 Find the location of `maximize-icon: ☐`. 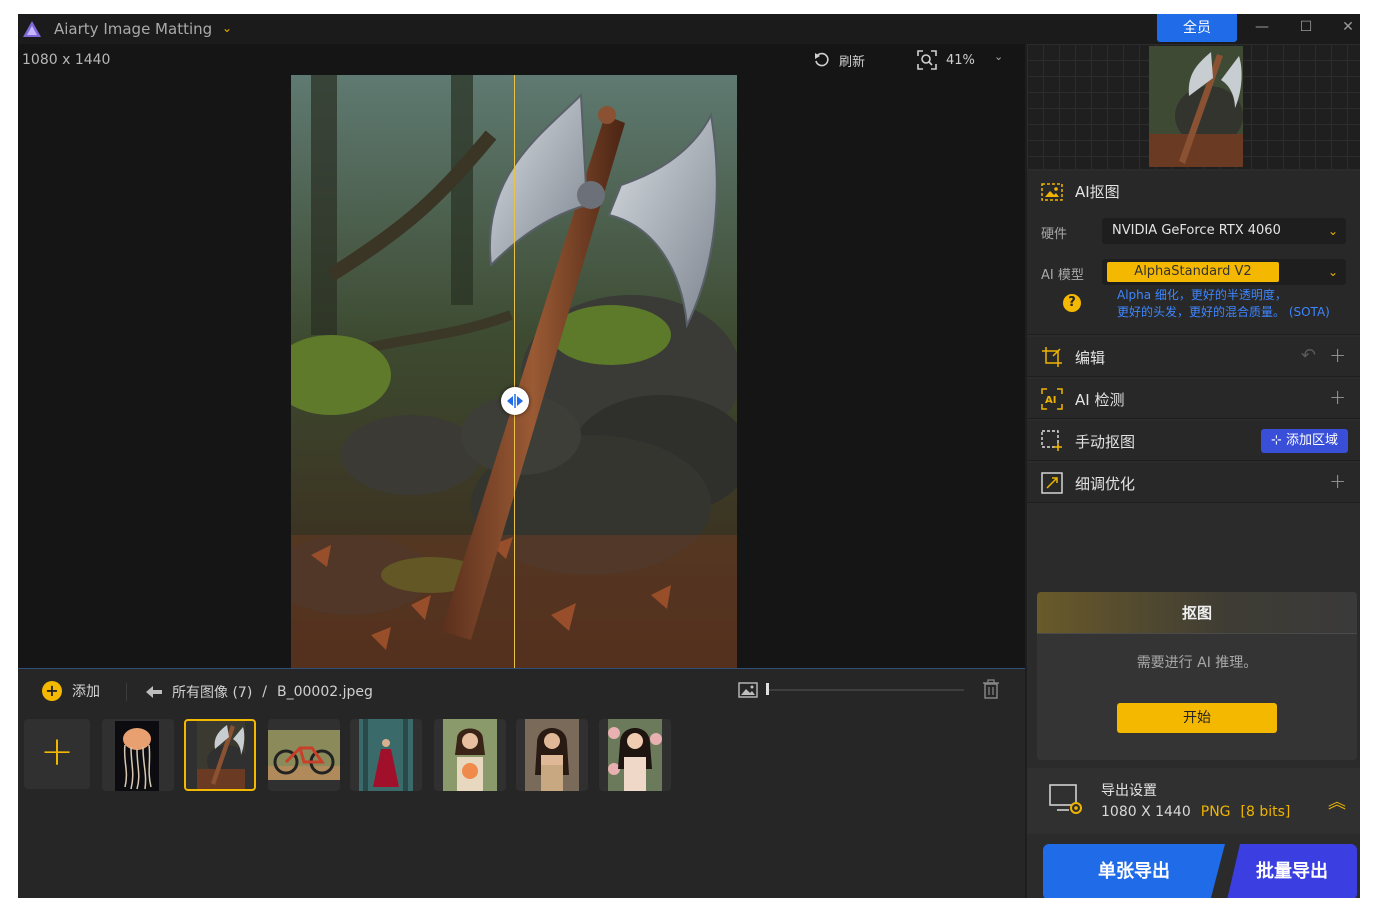

maximize-icon: ☐ is located at coordinates (1306, 28).